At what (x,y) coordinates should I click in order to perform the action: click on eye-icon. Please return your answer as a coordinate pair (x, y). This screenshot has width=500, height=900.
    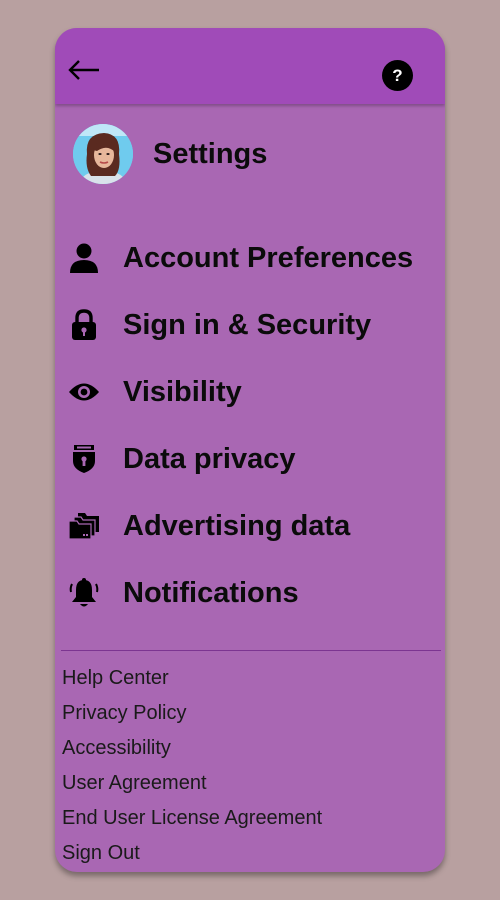
    Looking at the image, I should click on (84, 392).